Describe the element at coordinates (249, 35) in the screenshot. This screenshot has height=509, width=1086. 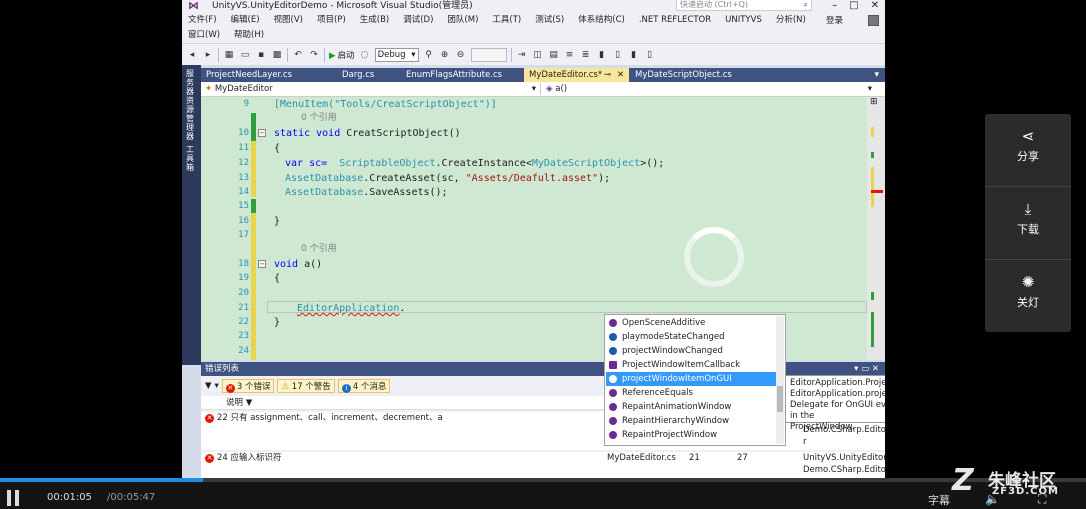
I see `menu-help: 帮助(H)` at that location.